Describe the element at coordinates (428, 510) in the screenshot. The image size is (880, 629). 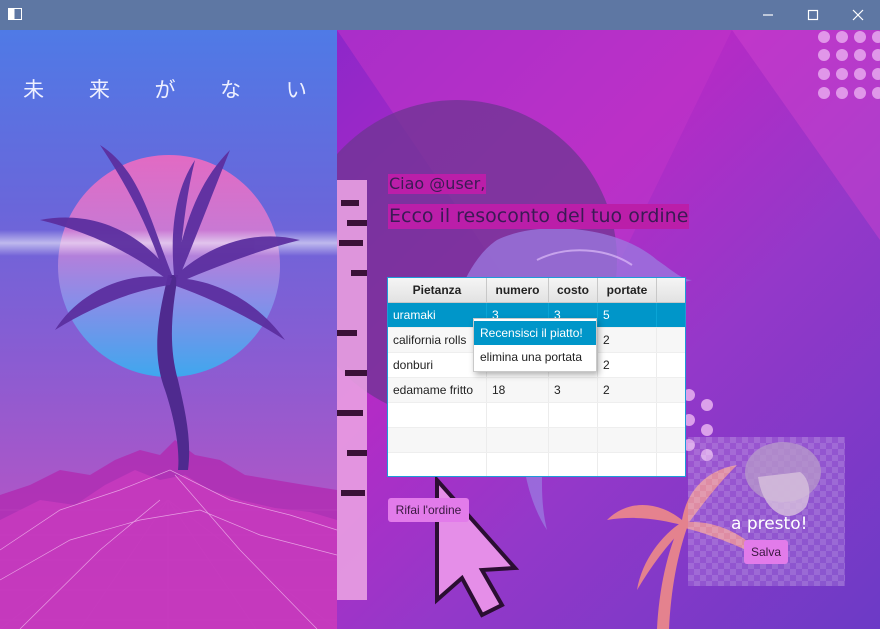
I see `redo-order-button: Rifai l'ordine` at that location.